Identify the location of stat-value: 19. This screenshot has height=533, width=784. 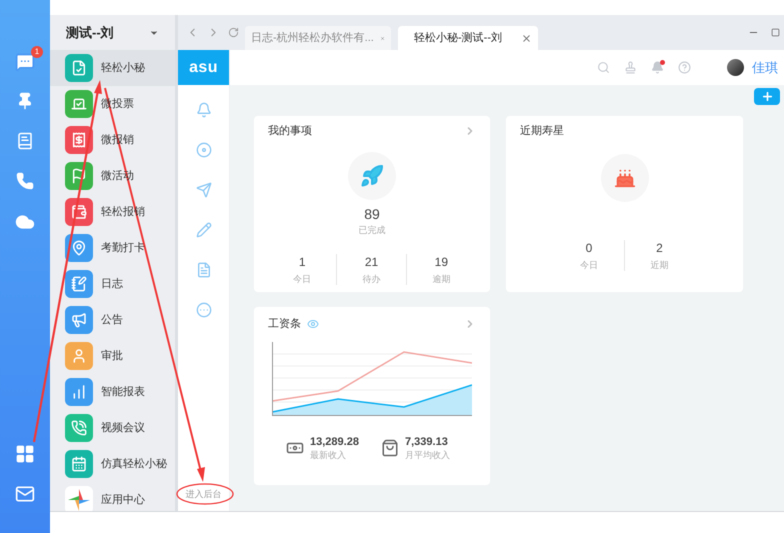
(441, 262).